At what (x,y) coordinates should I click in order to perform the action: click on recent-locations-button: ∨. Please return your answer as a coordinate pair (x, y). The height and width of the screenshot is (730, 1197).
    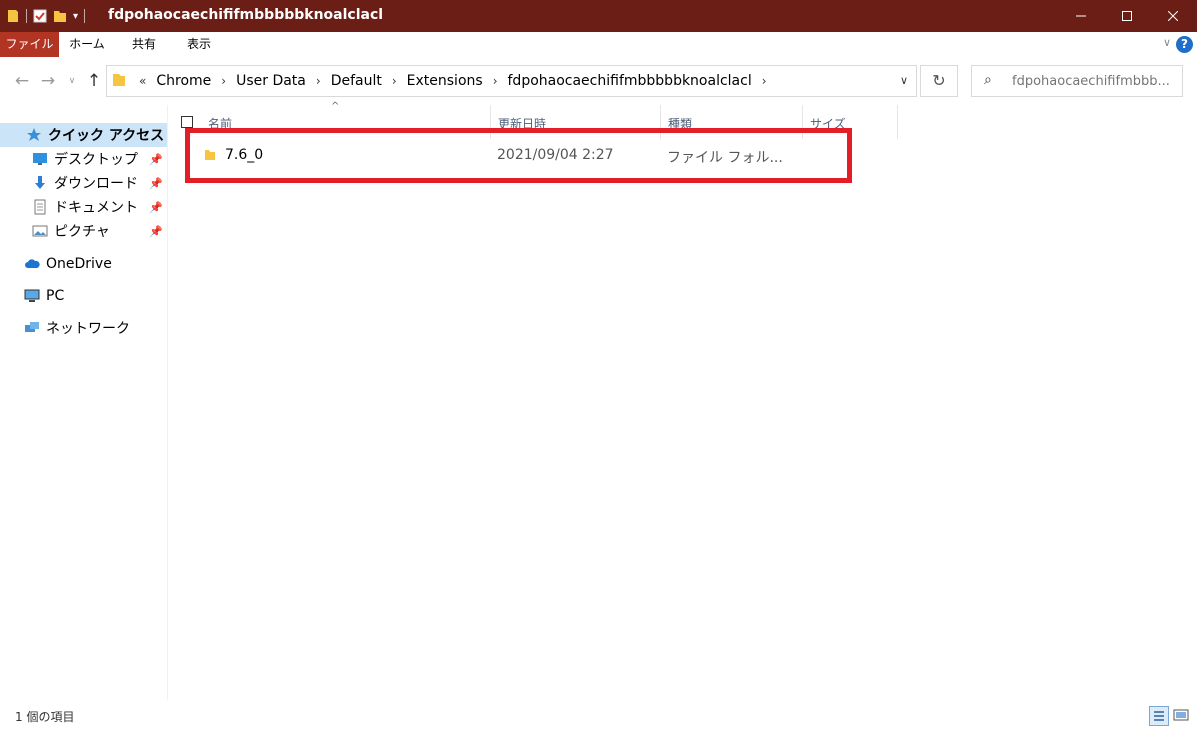
    Looking at the image, I should click on (72, 81).